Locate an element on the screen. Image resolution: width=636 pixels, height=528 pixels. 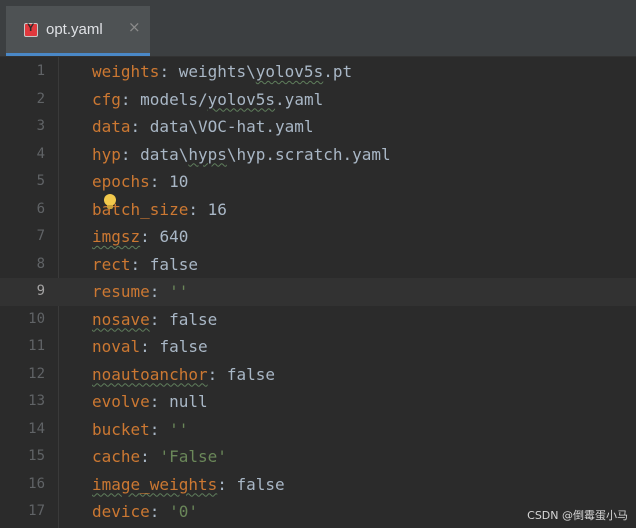
code-line: 3 data: data\VOC-hat.yaml is located at coordinates (318, 127).